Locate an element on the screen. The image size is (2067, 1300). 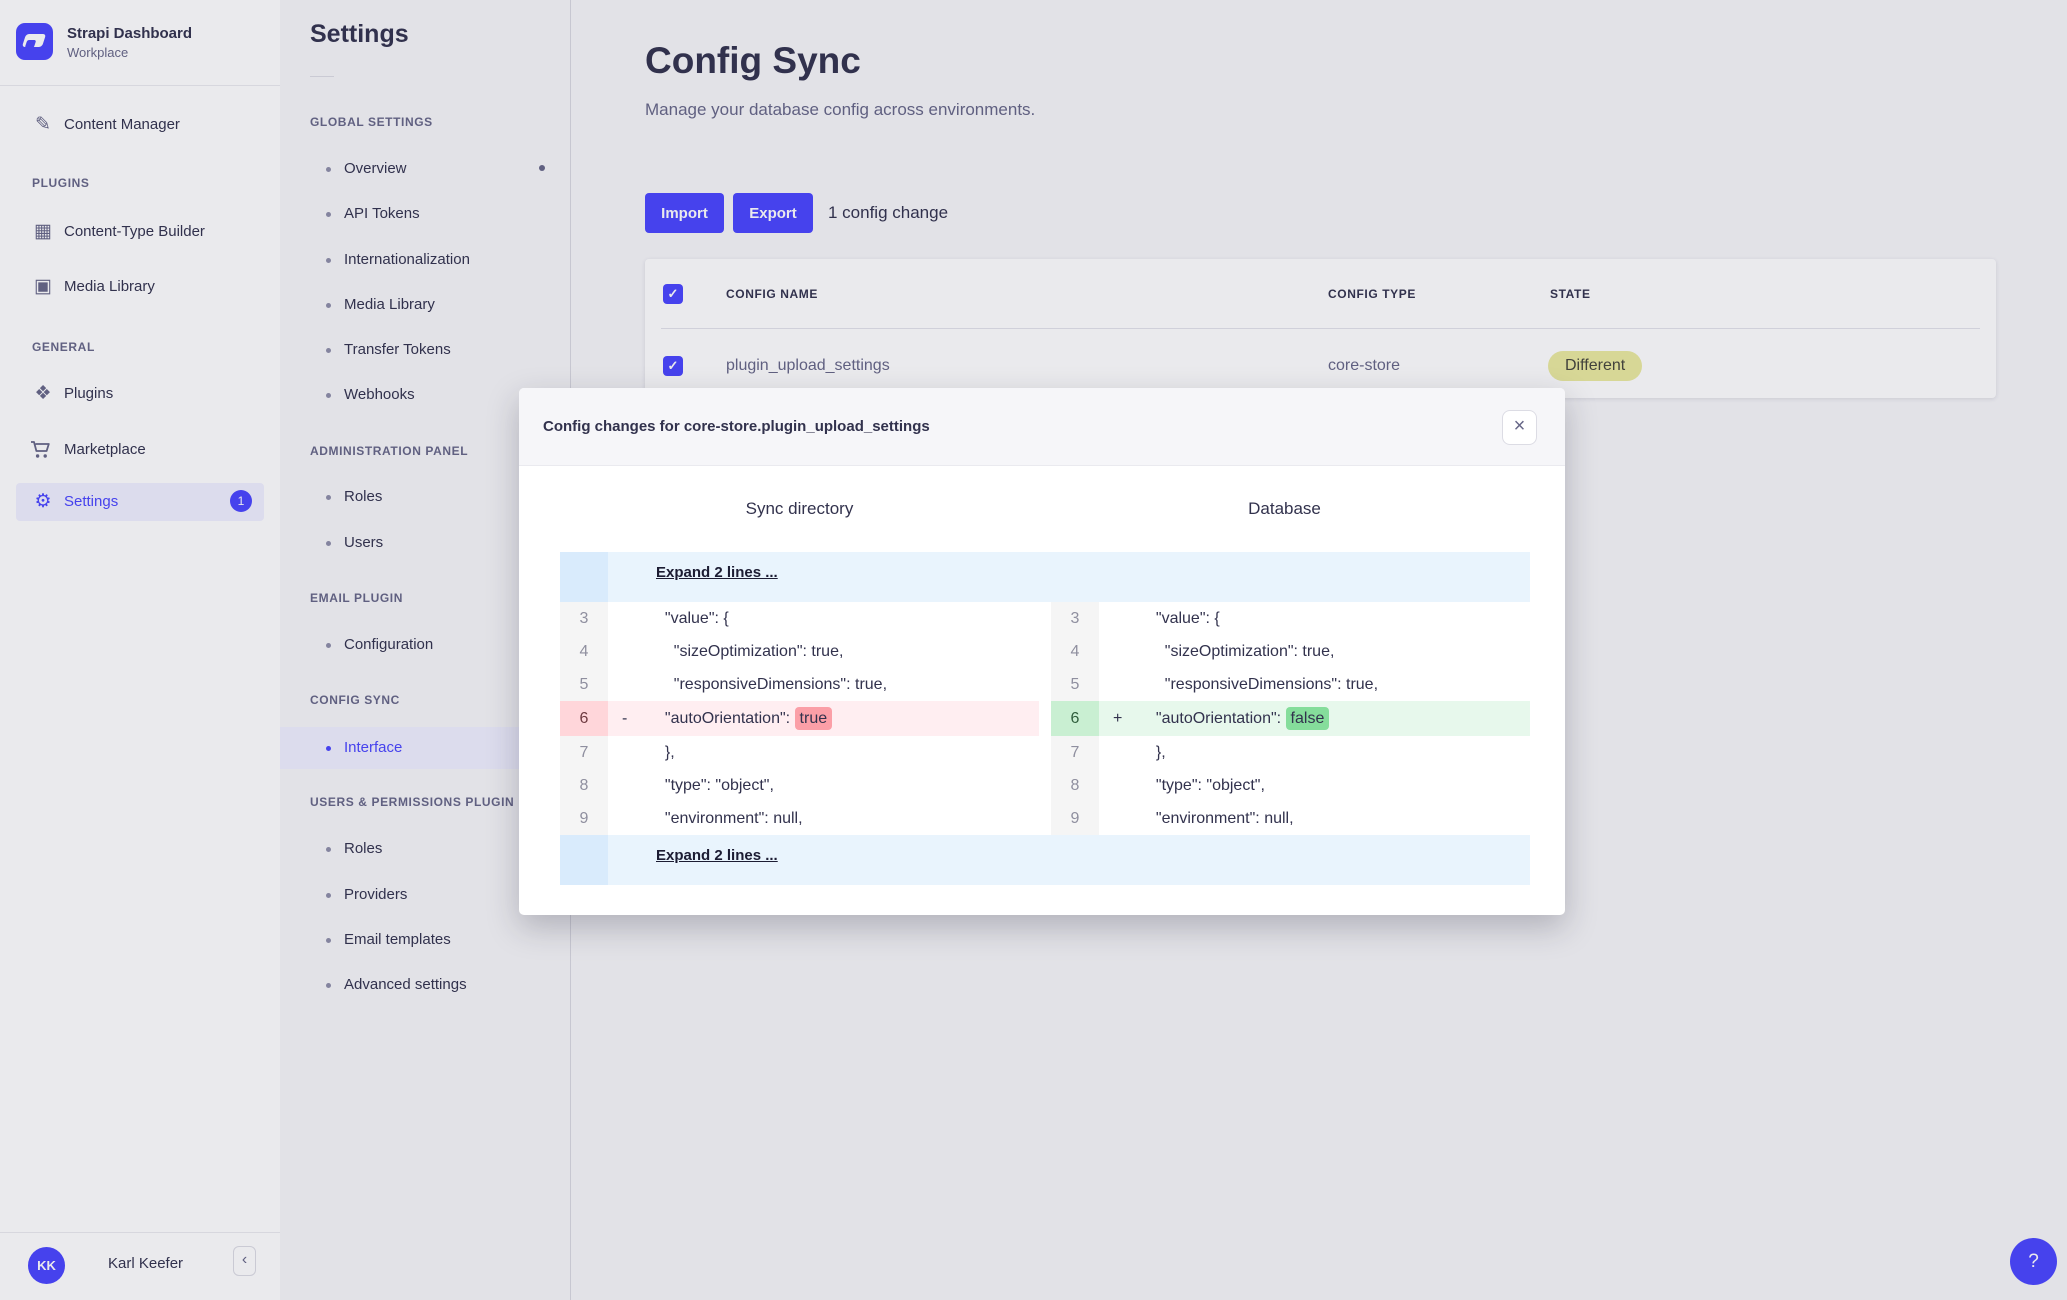
diff-line: 7 }, 7 }, is located at coordinates (1045, 752).